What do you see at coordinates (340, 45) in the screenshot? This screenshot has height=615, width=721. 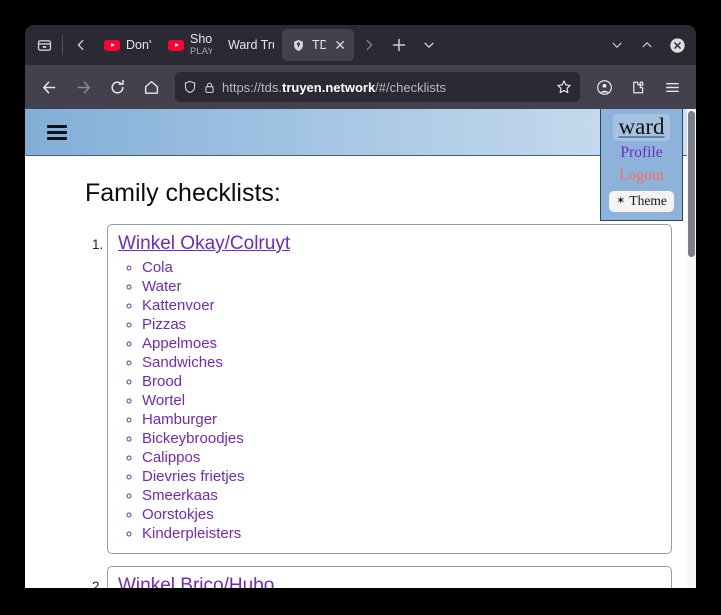 I see `close-icon: ✕` at bounding box center [340, 45].